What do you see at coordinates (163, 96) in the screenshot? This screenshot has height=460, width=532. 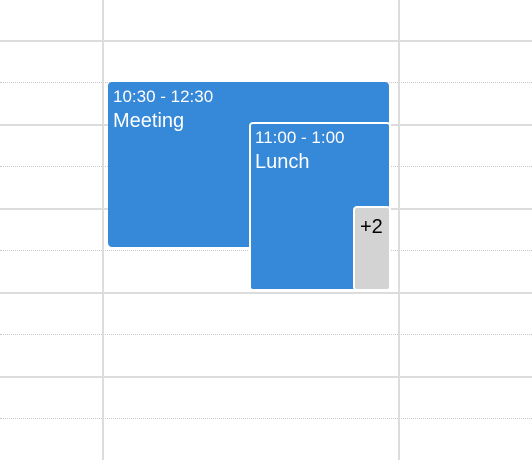 I see `event-time: 10:30 - 12:30` at bounding box center [163, 96].